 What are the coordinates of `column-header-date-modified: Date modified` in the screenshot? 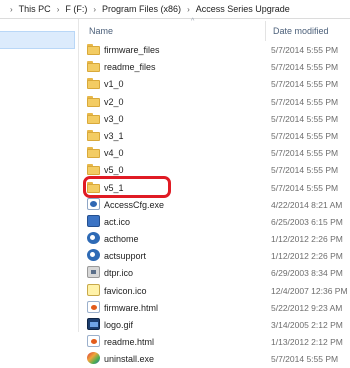 It's located at (301, 31).